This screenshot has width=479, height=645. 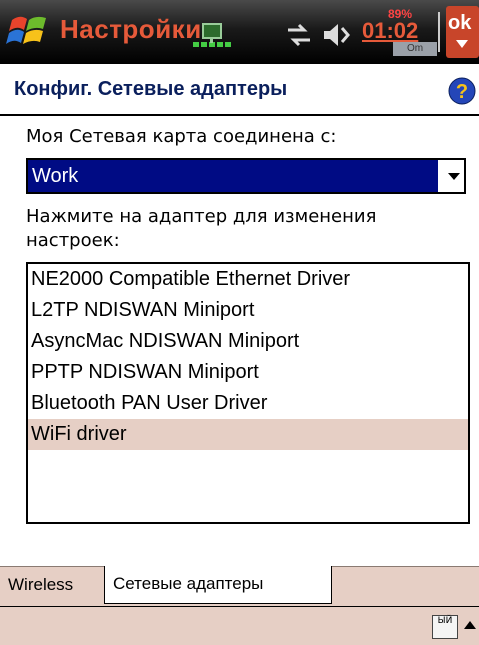 What do you see at coordinates (445, 627) in the screenshot?
I see `keyboard-icon: ЫЙ` at bounding box center [445, 627].